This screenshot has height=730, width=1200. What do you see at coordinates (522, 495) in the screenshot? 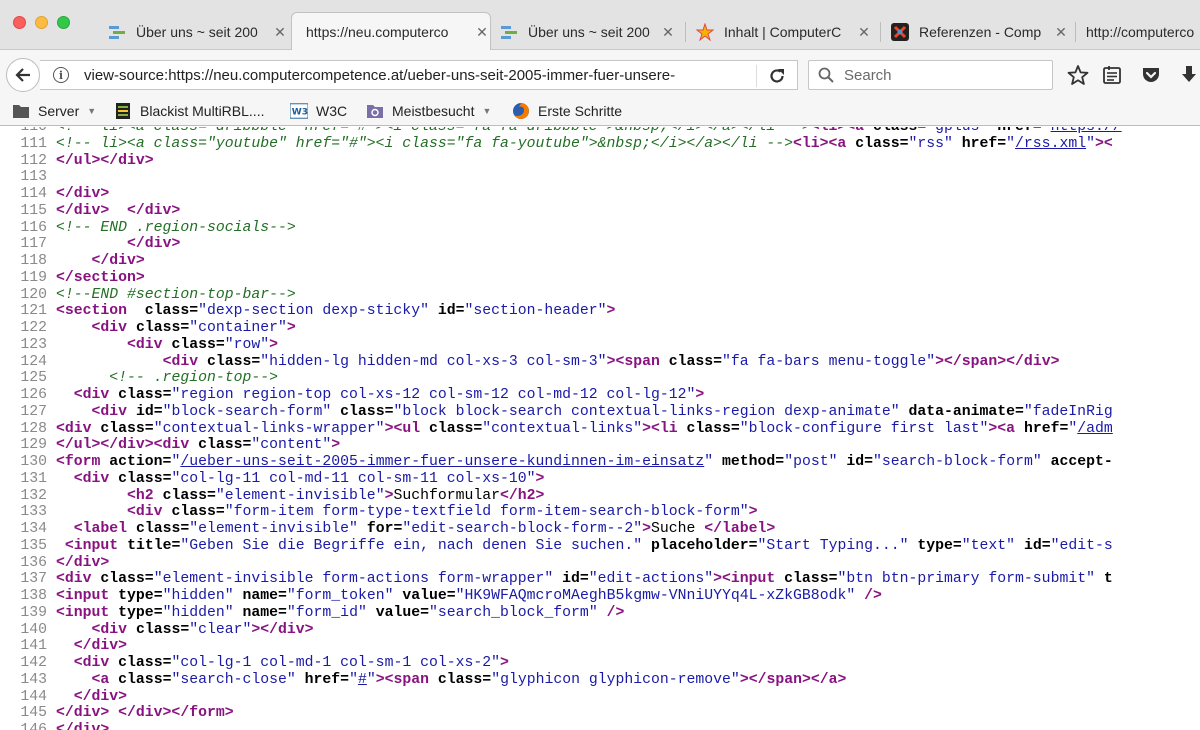
I see `source-tag: </h2>` at bounding box center [522, 495].